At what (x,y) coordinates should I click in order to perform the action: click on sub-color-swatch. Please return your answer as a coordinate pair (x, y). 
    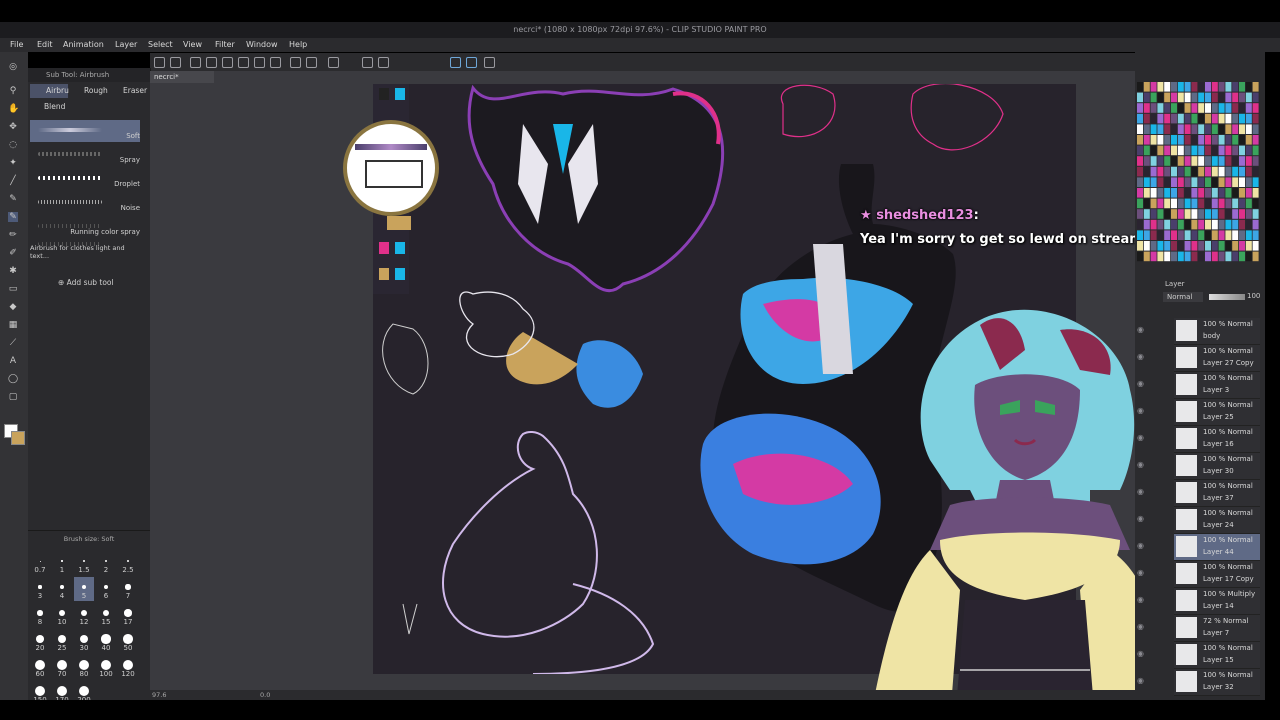
    Looking at the image, I should click on (18, 438).